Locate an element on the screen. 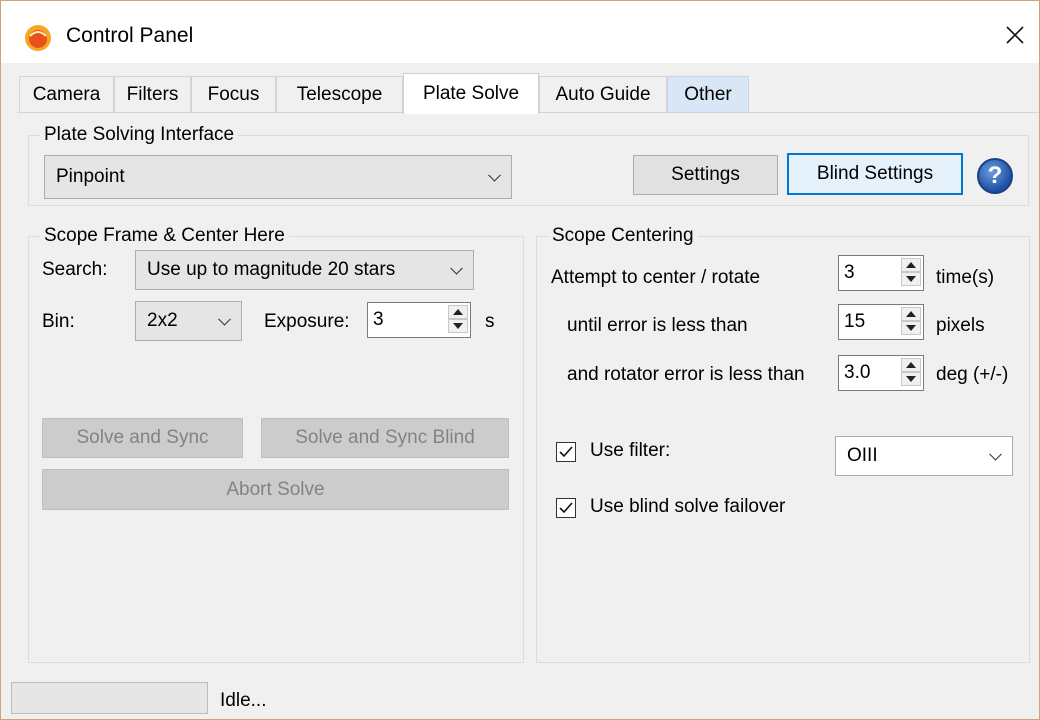  attempt-stepper: 3 is located at coordinates (881, 273).